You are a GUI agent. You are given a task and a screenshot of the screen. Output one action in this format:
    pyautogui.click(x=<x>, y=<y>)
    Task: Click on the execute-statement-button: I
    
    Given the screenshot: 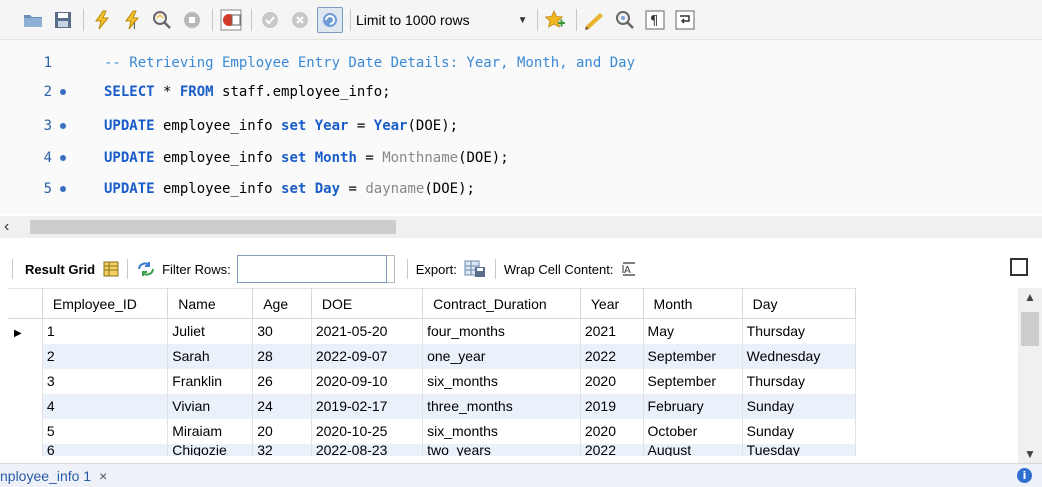 What is the action you would take?
    pyautogui.click(x=132, y=20)
    